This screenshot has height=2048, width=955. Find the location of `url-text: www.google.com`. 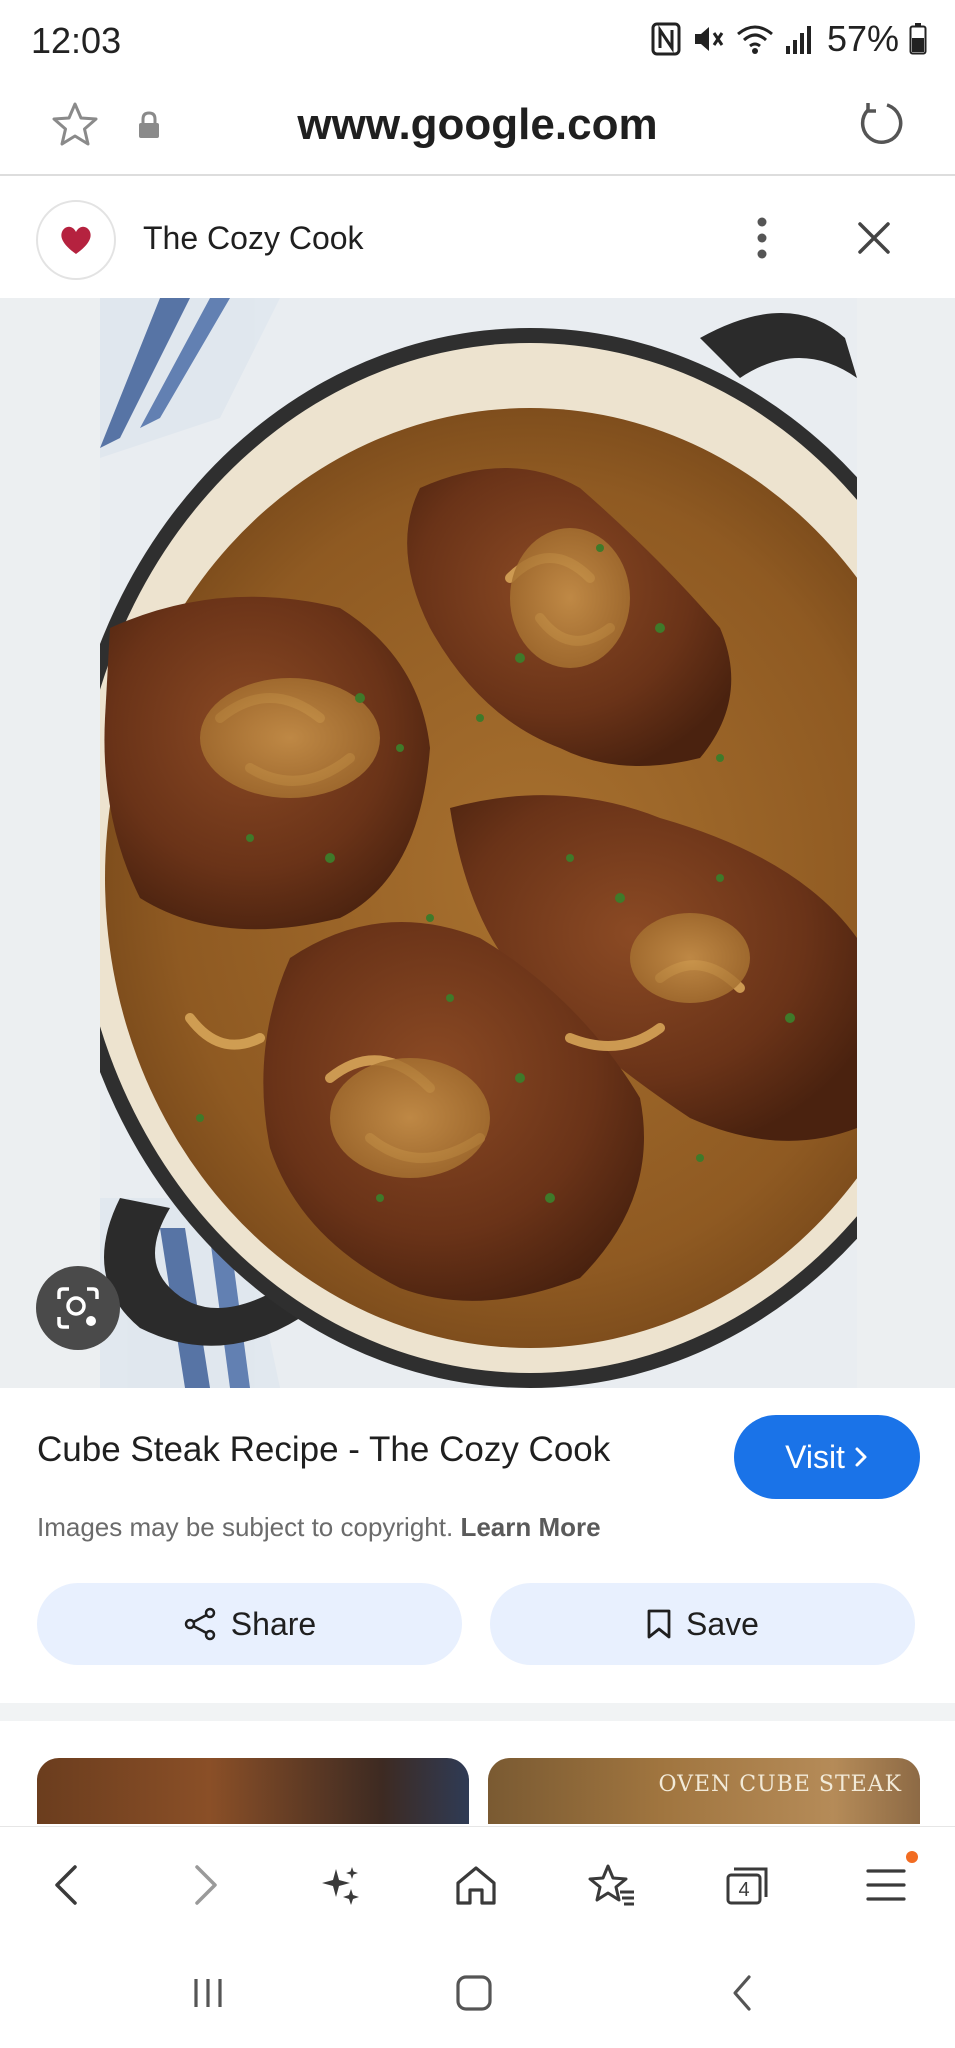

url-text: www.google.com is located at coordinates (477, 125).